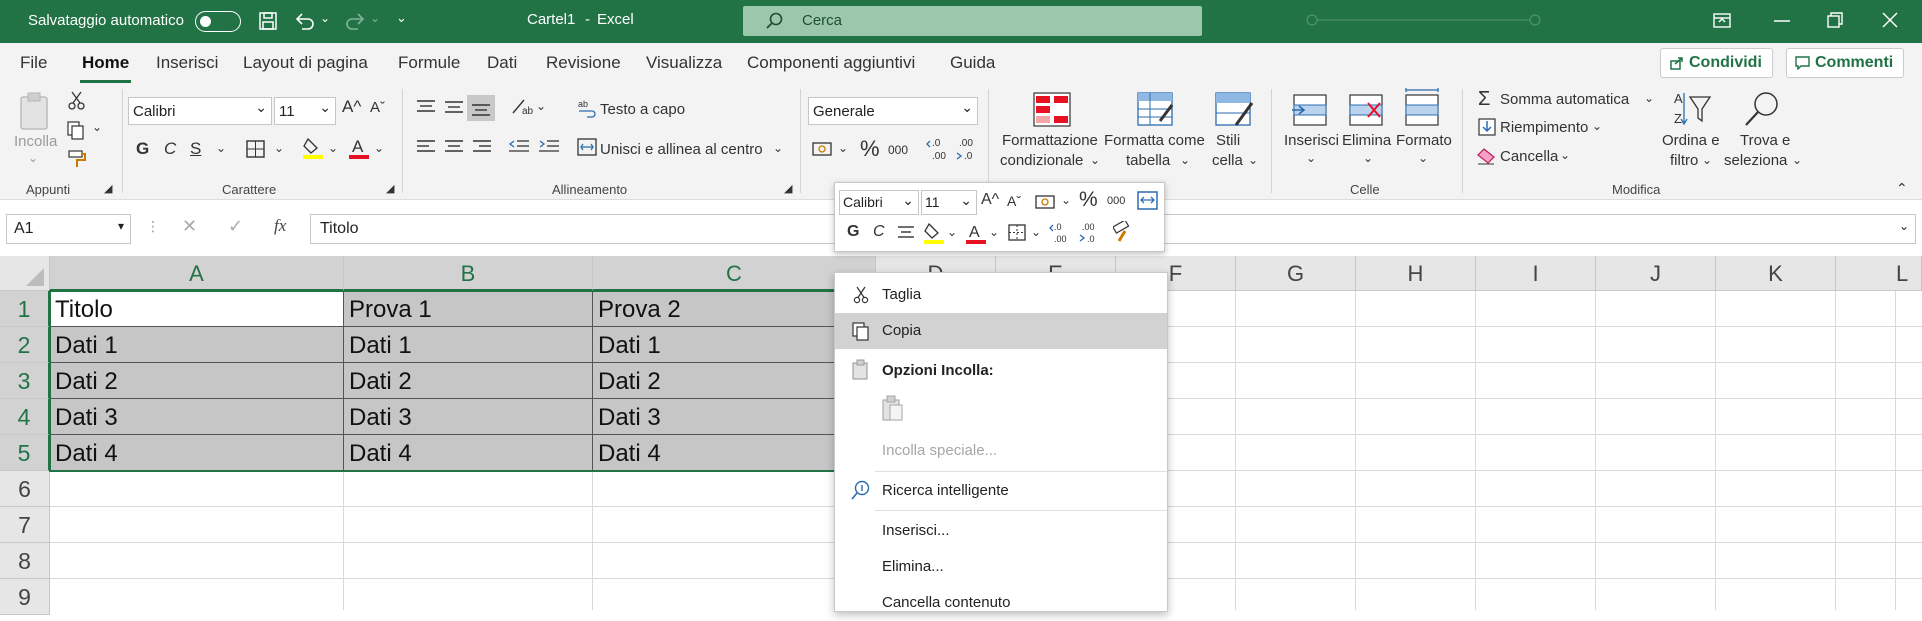  What do you see at coordinates (121, 226) in the screenshot?
I see `name-box-dropdown-icon: ▾` at bounding box center [121, 226].